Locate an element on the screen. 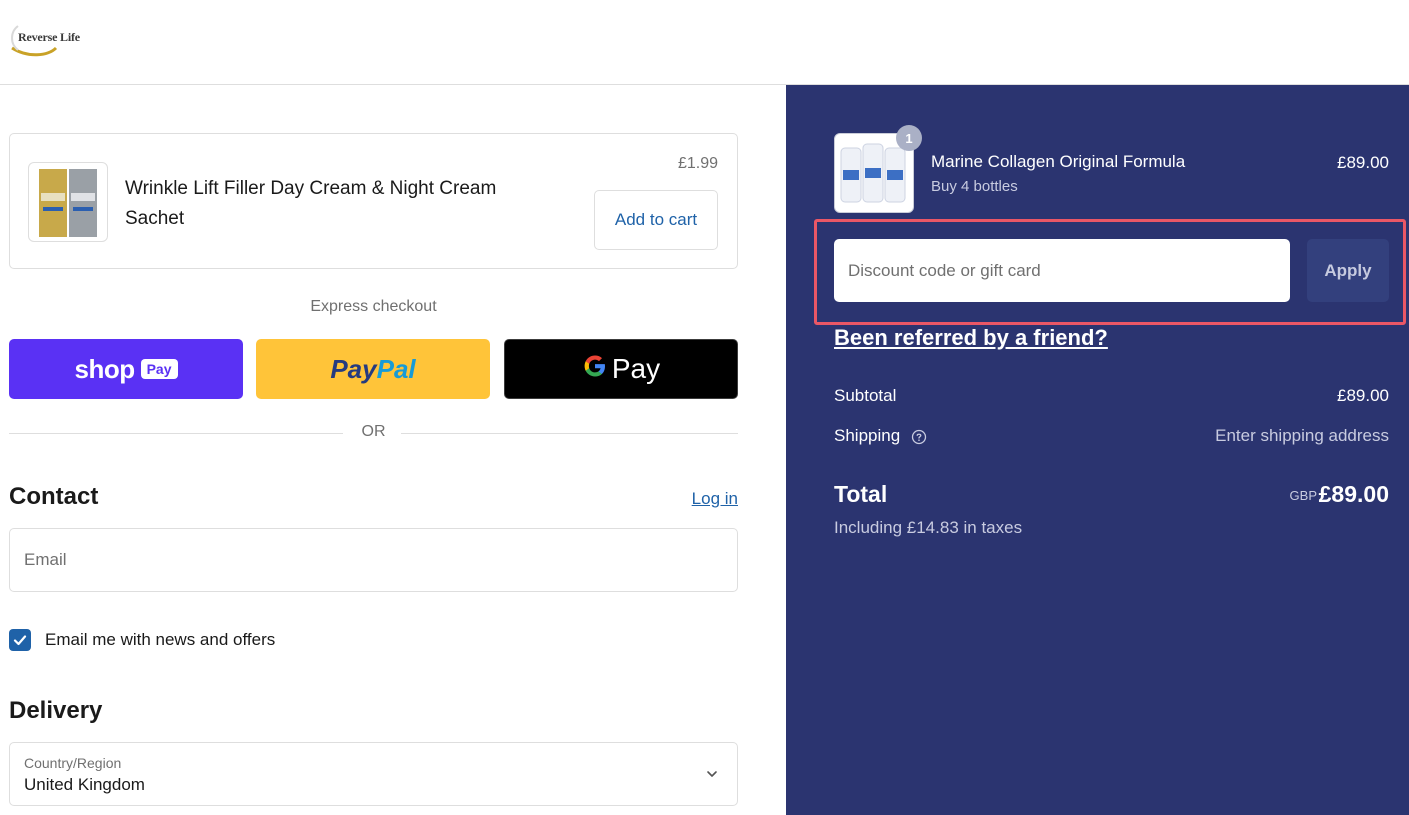 This screenshot has width=1409, height=815. shop-pay-button: shop Pay is located at coordinates (126, 369).